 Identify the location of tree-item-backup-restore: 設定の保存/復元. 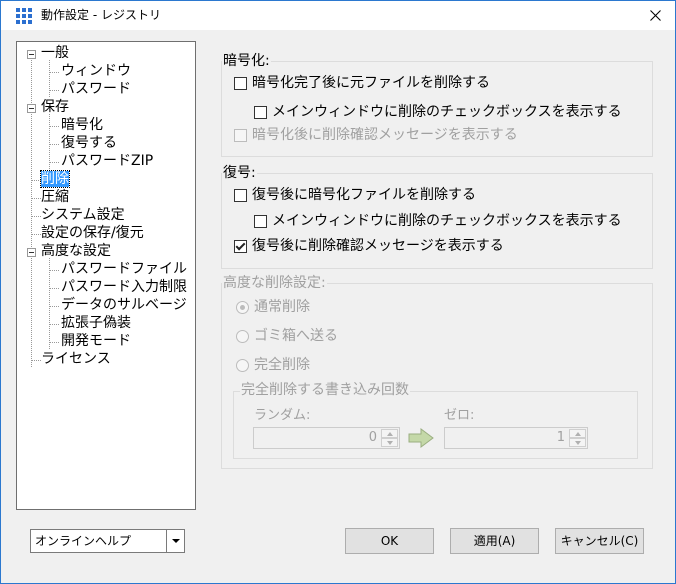
(92, 233).